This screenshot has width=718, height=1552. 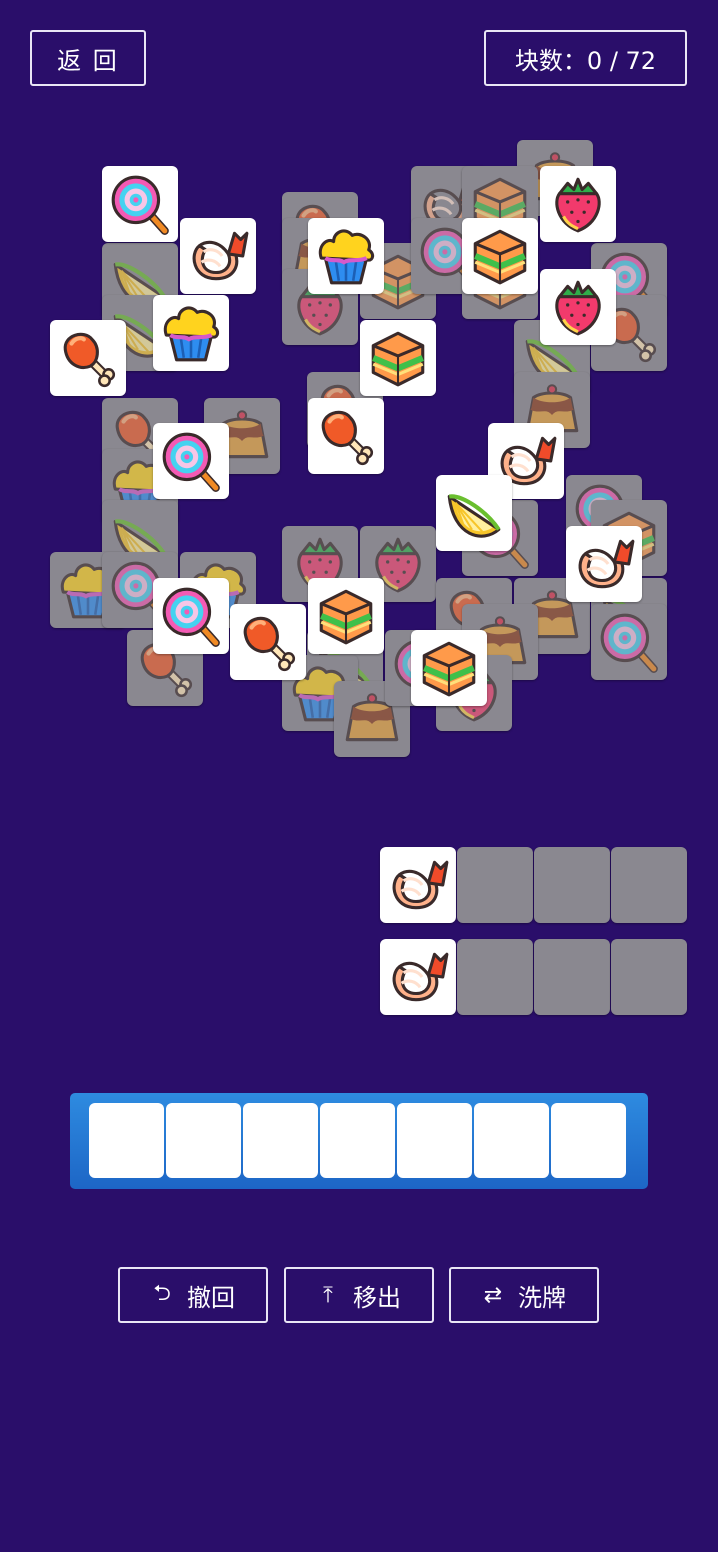 I want to click on move-out-icon: ⤒, so click(x=328, y=1295).